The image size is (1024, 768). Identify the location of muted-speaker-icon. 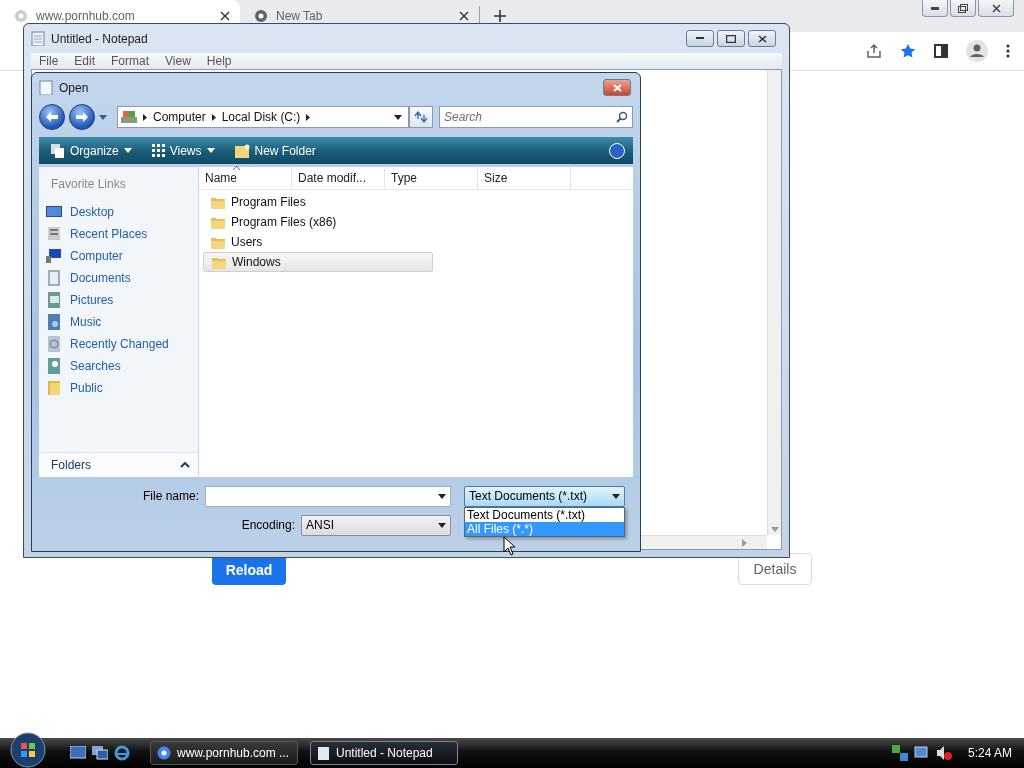
(943, 753).